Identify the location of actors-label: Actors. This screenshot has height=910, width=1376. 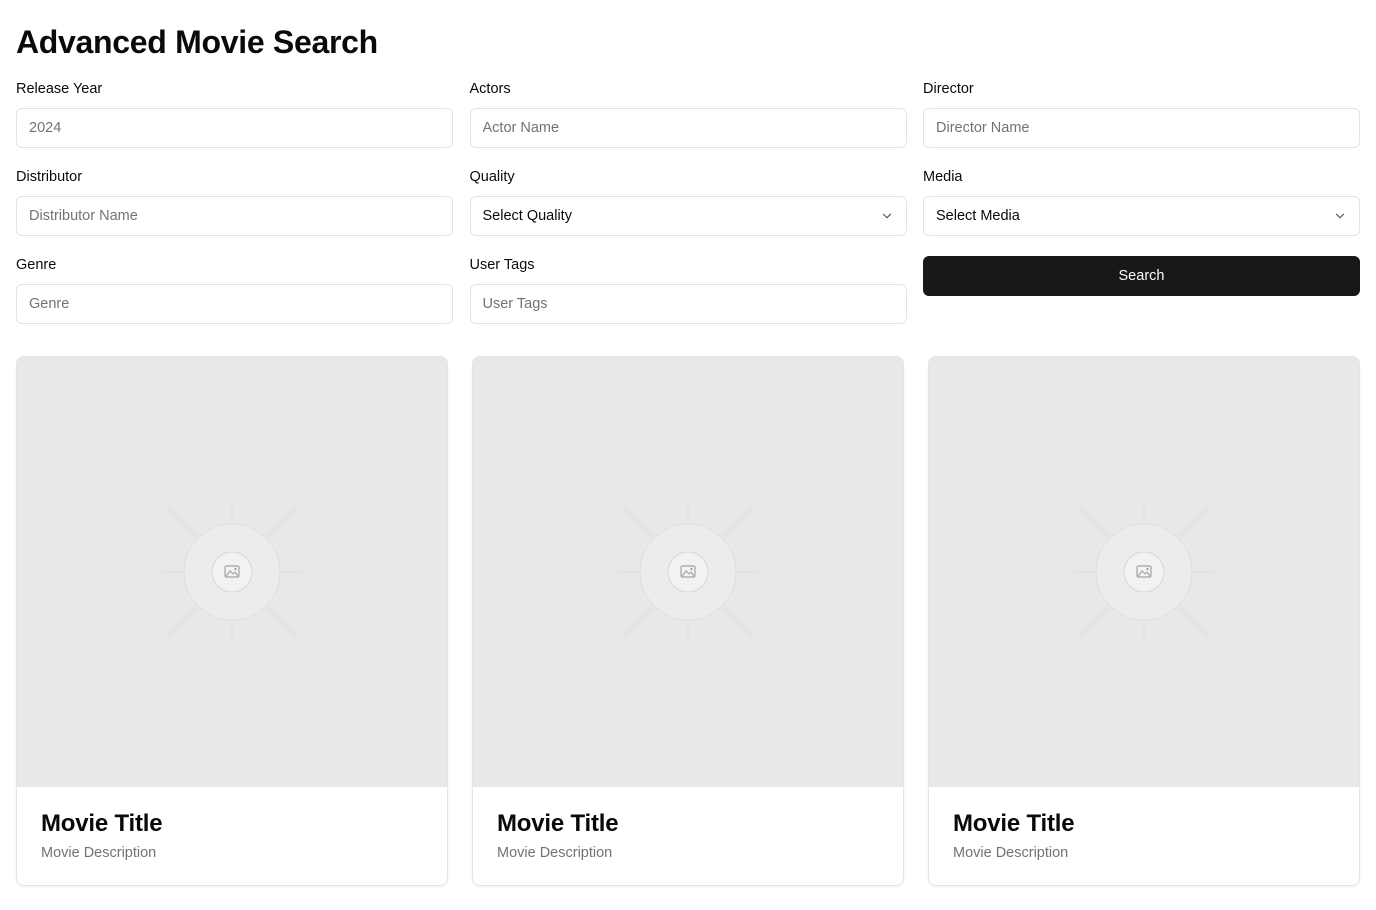
(490, 89).